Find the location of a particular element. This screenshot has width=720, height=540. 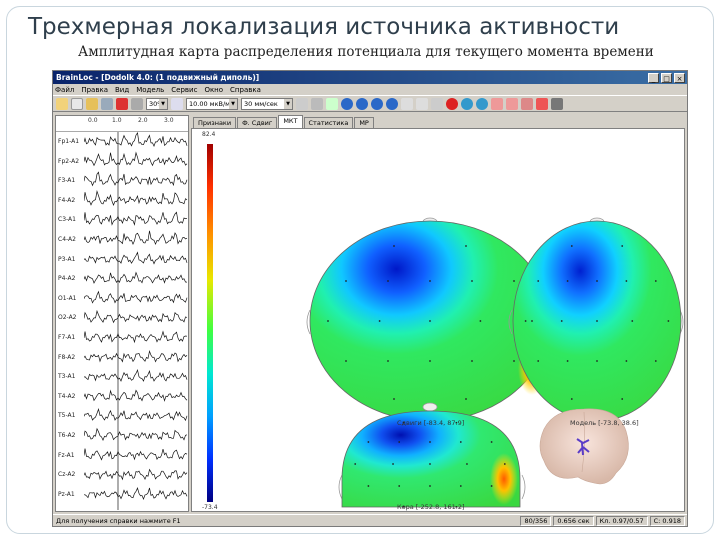

rotate-left-icon is located at coordinates (467, 103).